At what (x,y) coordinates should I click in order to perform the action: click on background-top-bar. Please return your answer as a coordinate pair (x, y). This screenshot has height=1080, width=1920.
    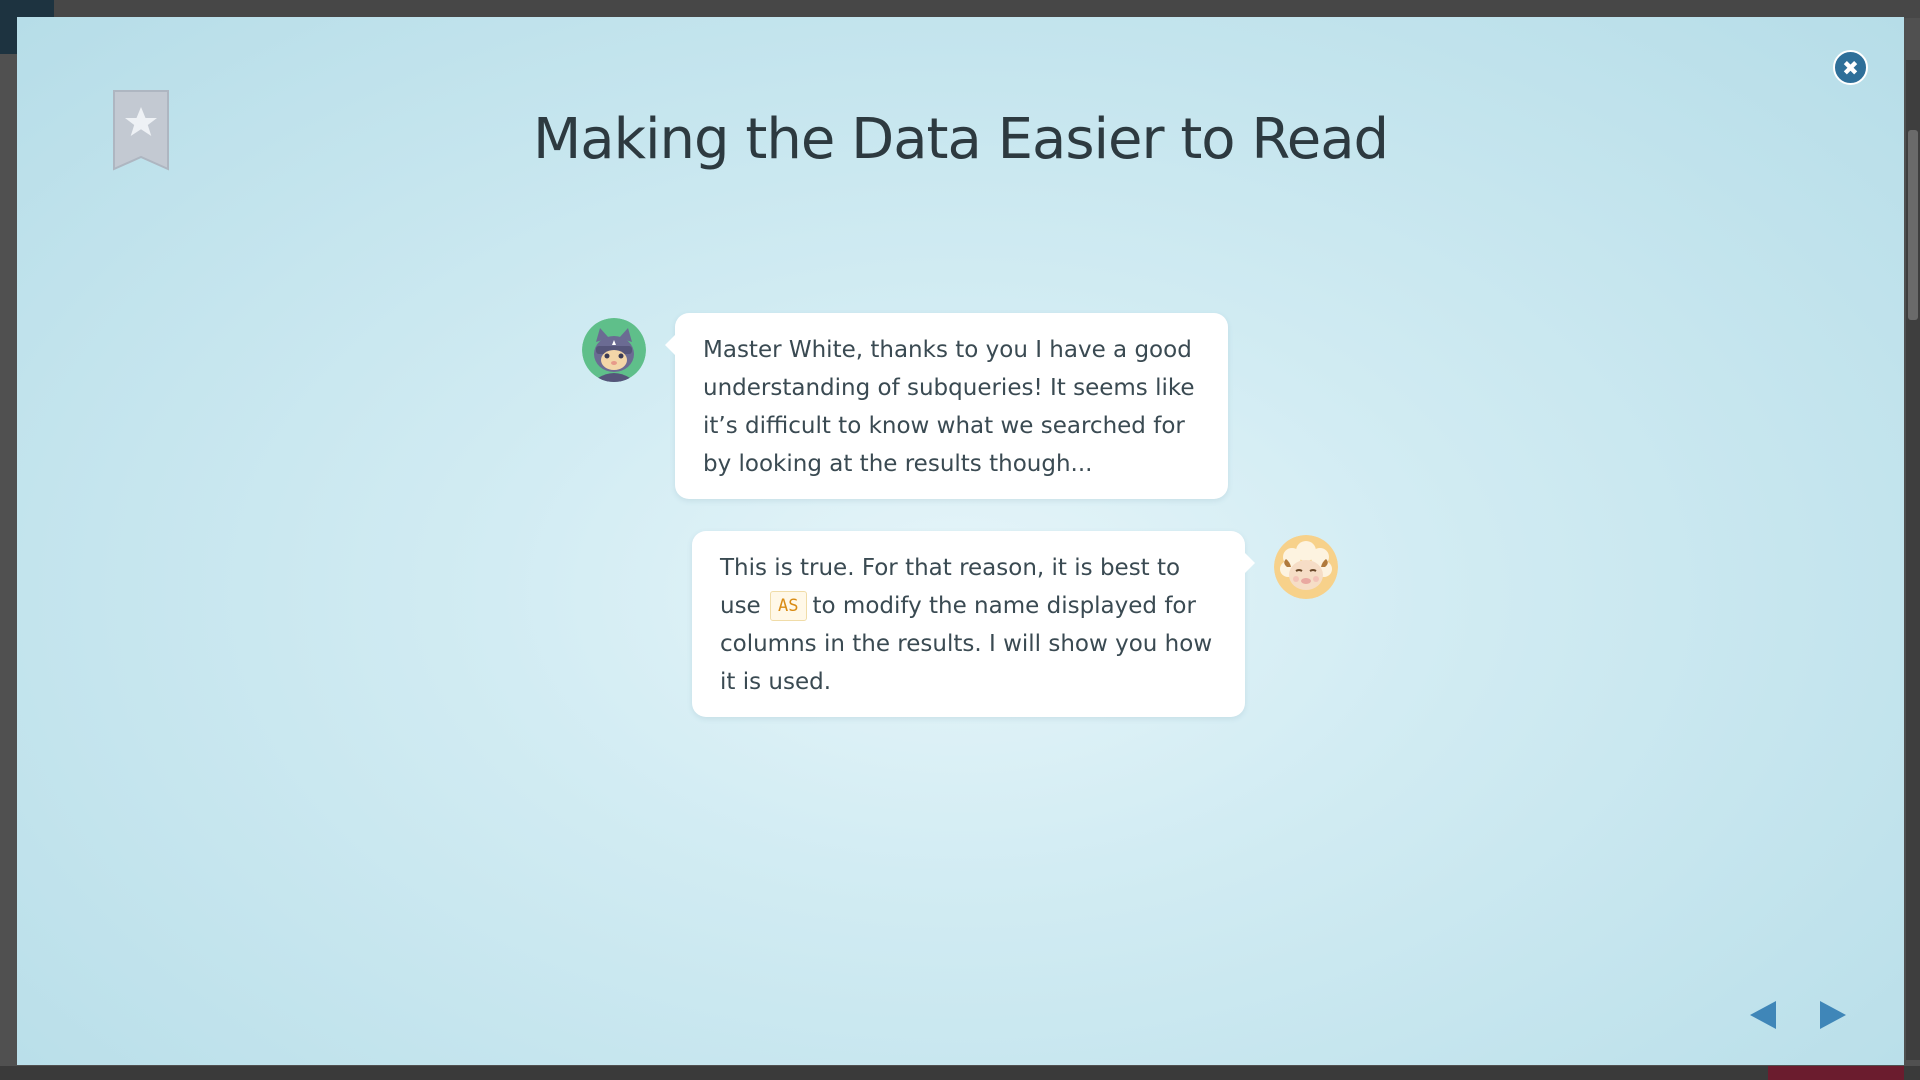
    Looking at the image, I should click on (960, 9).